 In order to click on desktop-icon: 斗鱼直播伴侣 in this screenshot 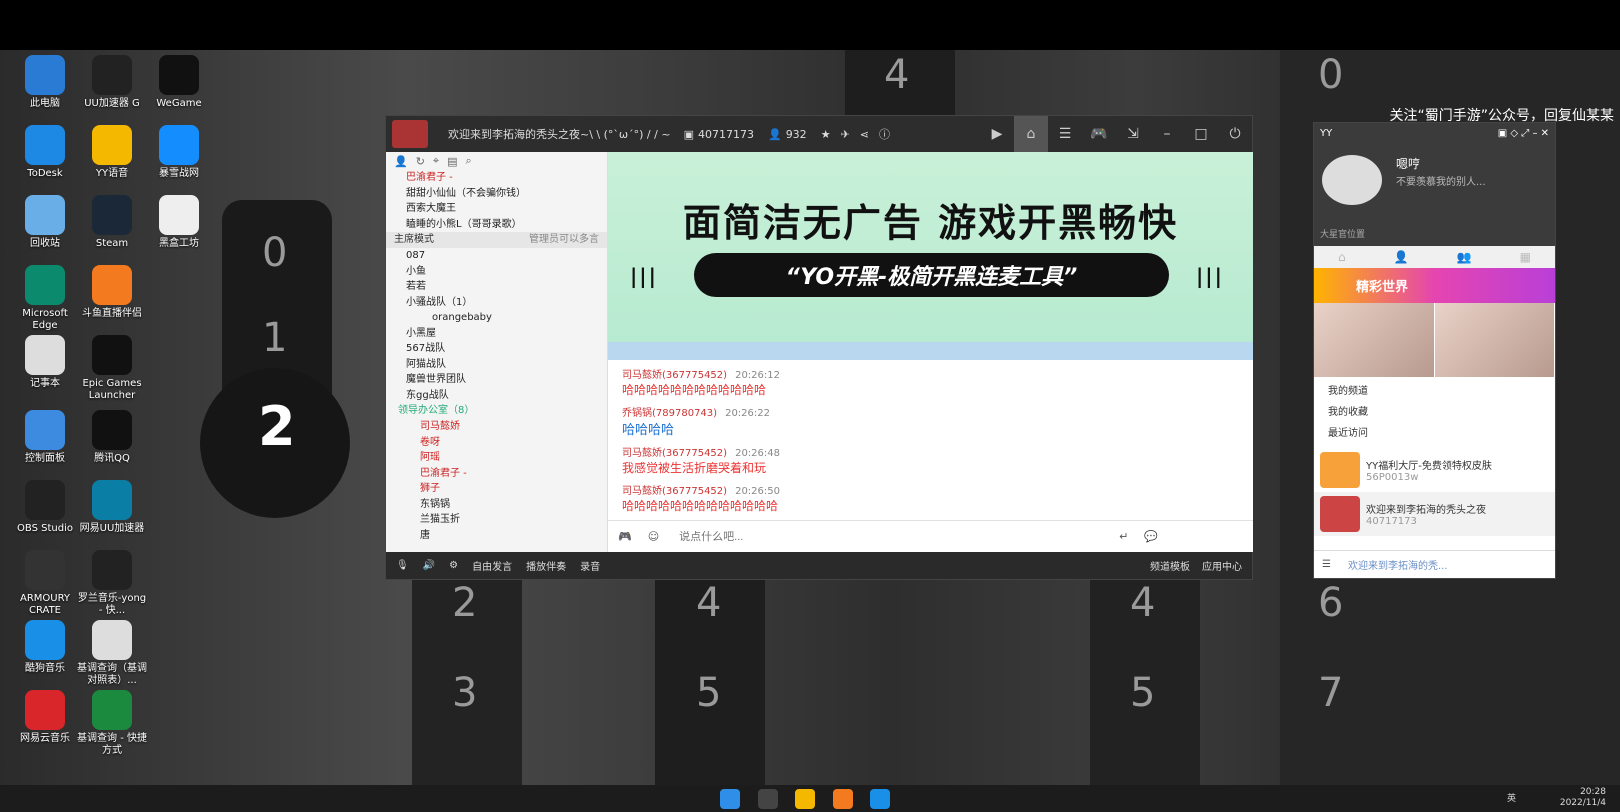, I will do `click(112, 292)`.